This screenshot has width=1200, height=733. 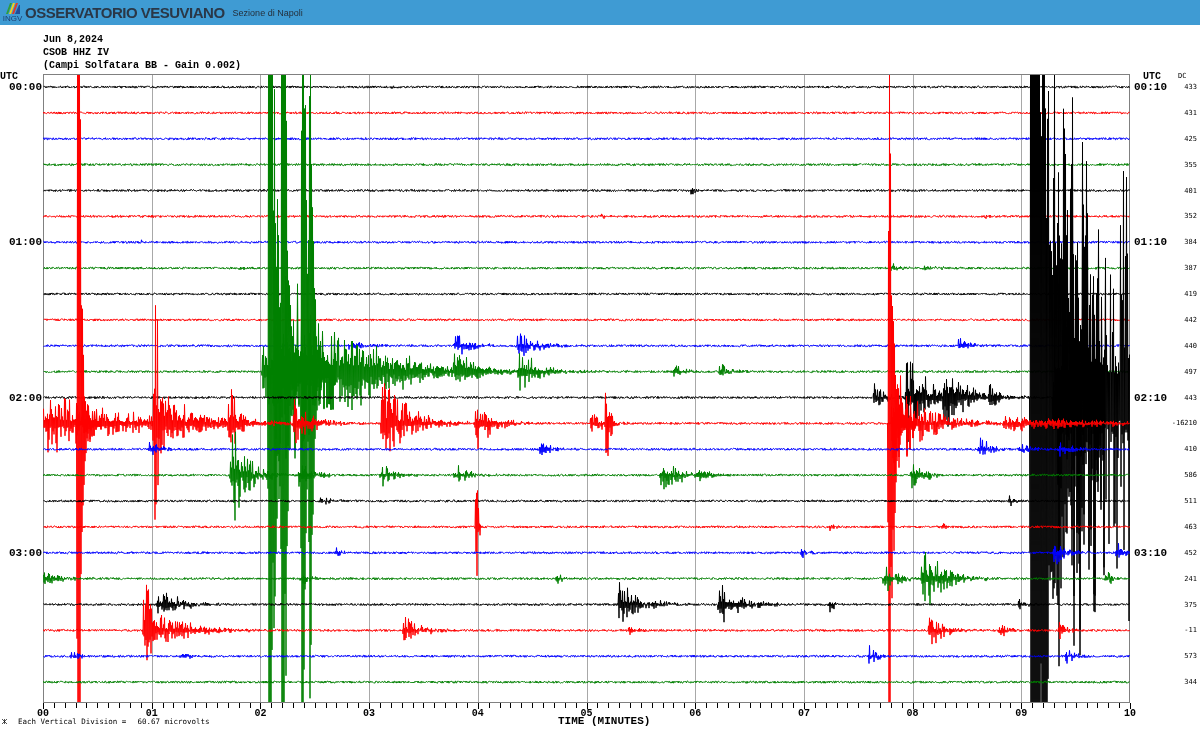 I want to click on time-label: 02:10, so click(x=1150, y=397).